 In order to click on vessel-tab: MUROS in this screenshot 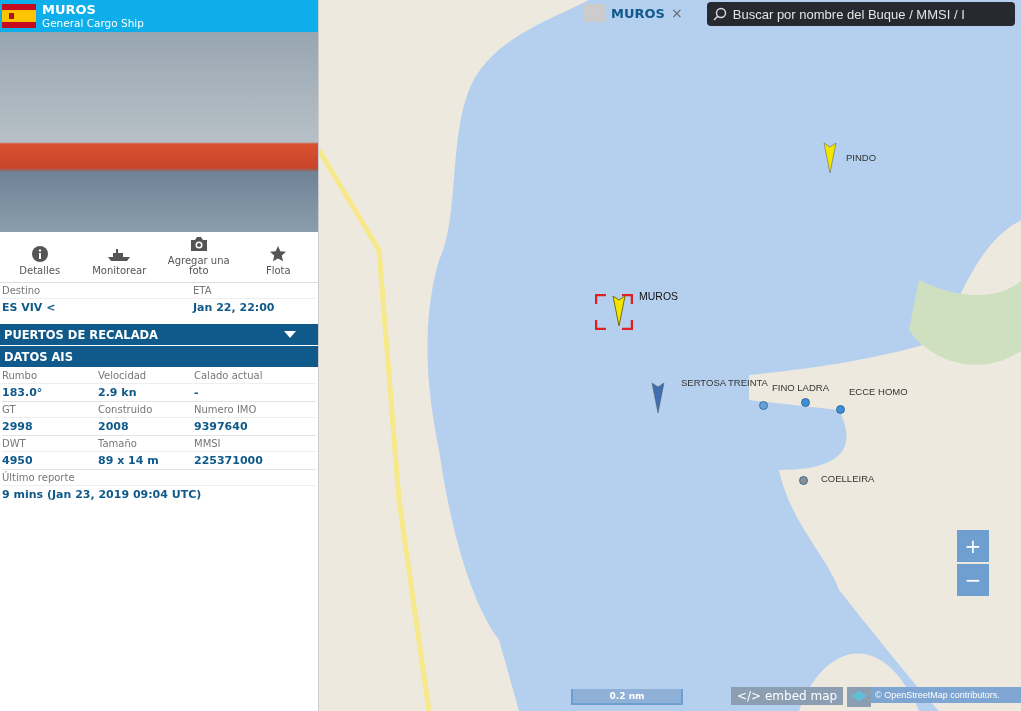, I will do `click(638, 13)`.